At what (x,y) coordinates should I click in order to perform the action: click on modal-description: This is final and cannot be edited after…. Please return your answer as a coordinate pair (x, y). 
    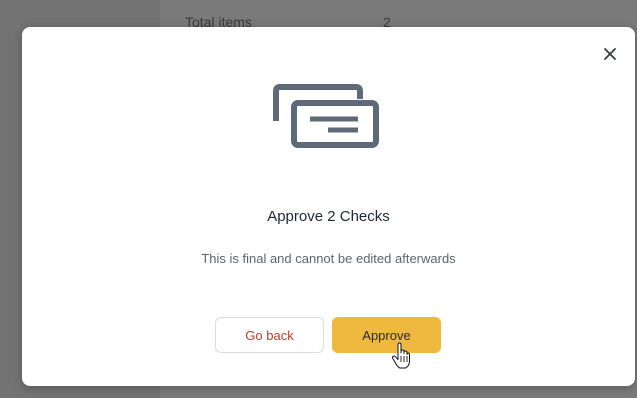
    Looking at the image, I should click on (328, 258).